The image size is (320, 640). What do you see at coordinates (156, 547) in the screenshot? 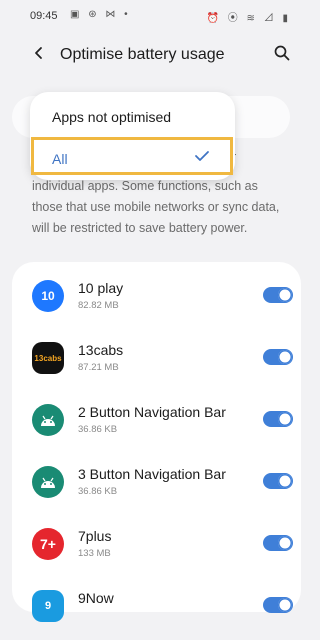
I see `app-row: 7+ 7plus 133 MB` at bounding box center [156, 547].